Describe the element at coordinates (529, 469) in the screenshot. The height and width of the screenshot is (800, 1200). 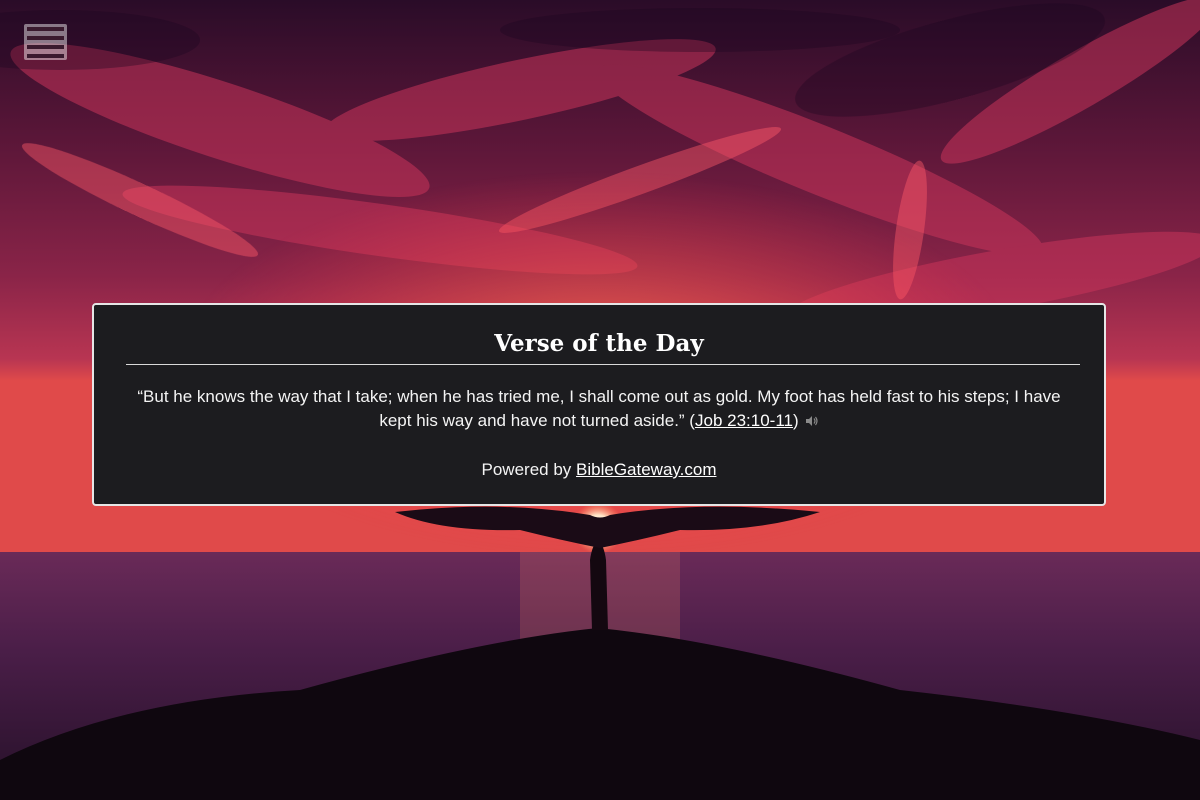
I see `powered-by-label: Powered by` at that location.